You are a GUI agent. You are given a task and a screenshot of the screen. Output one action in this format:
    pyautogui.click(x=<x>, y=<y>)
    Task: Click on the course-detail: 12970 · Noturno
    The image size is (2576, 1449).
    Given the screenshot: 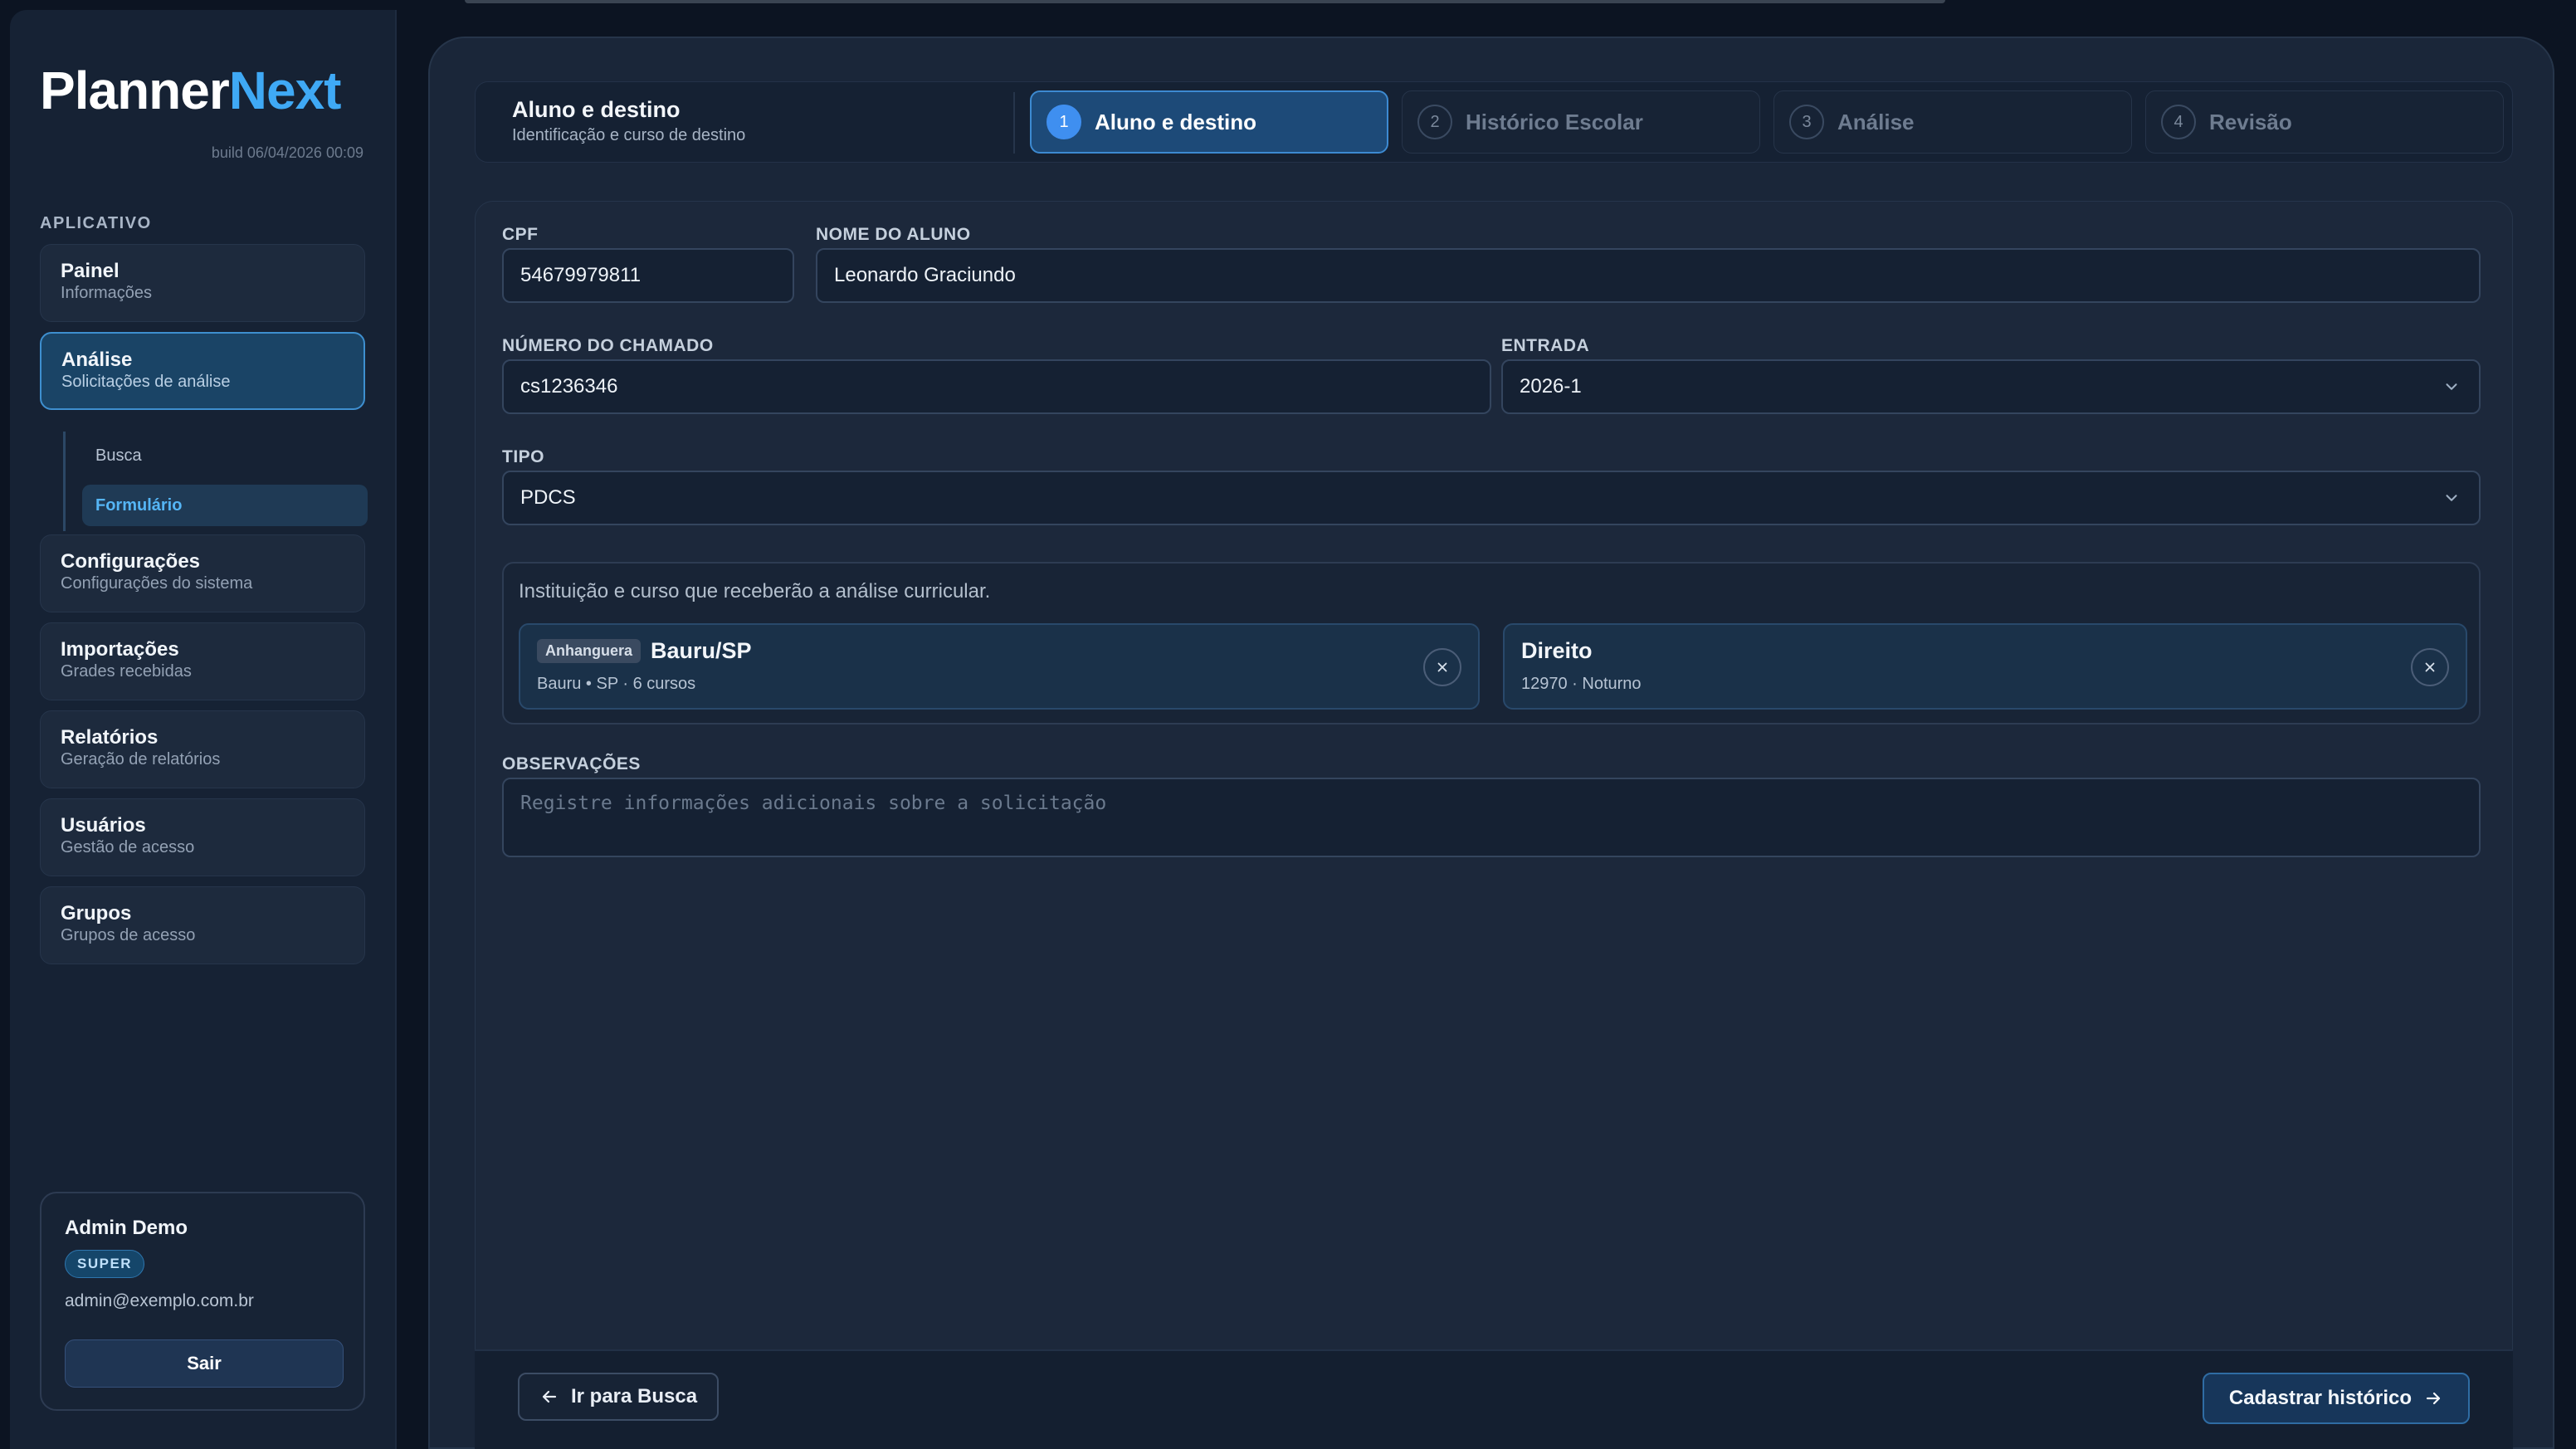 What is the action you would take?
    pyautogui.click(x=1581, y=684)
    